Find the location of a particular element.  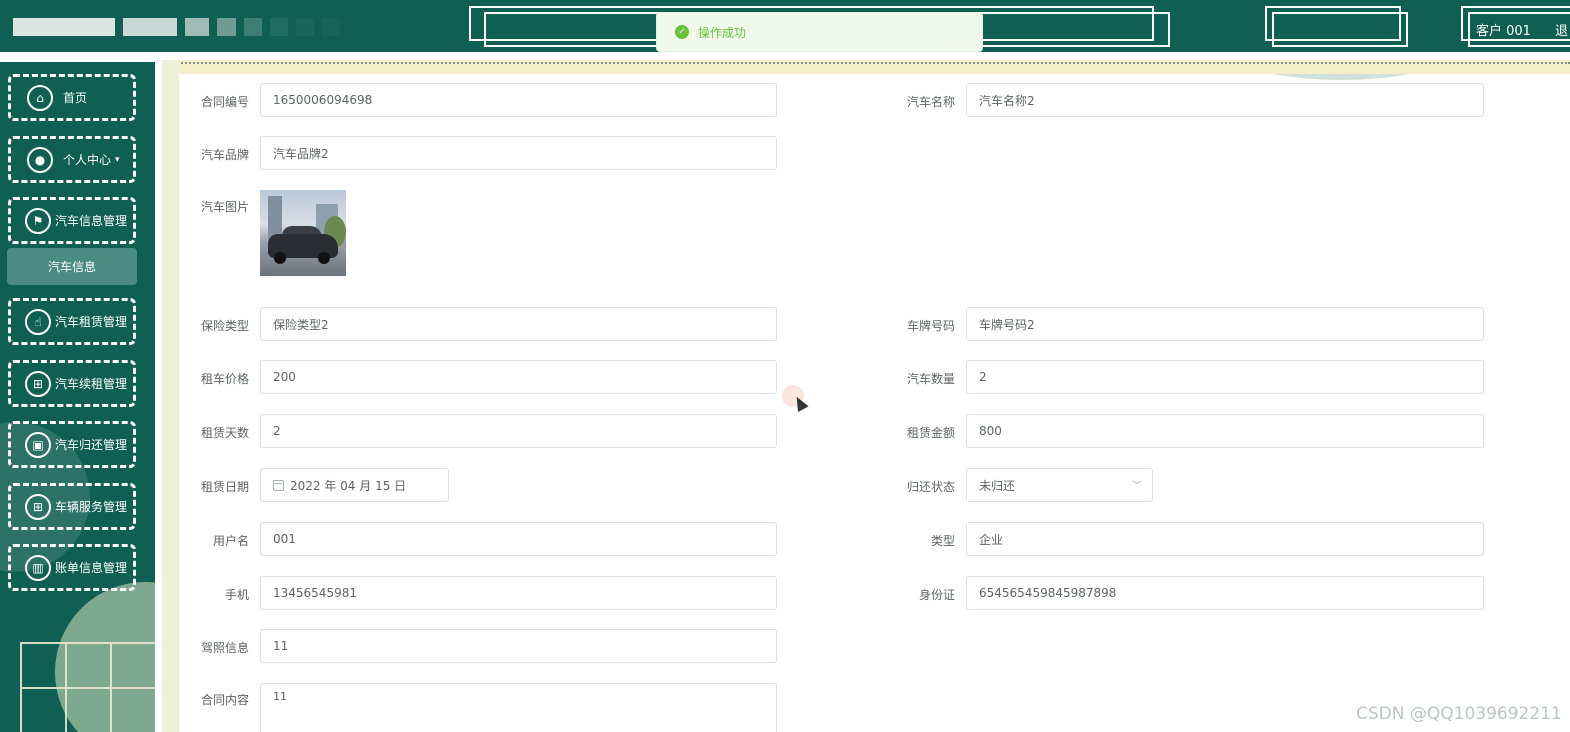

rent-date-label: 租赁日期 is located at coordinates (224, 487).